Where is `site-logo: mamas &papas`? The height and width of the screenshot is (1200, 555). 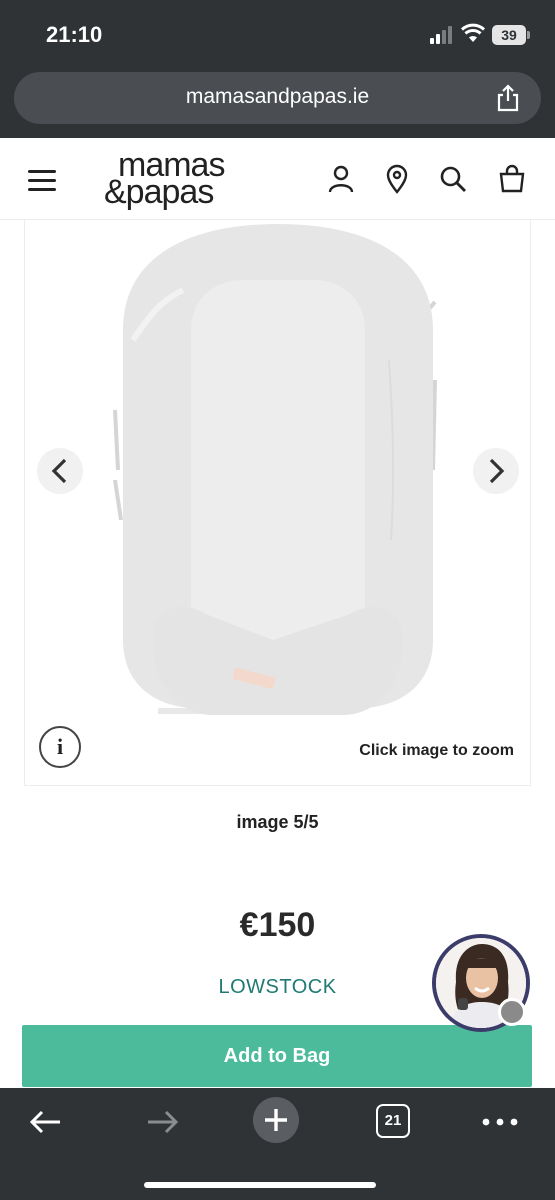 site-logo: mamas &papas is located at coordinates (179, 179).